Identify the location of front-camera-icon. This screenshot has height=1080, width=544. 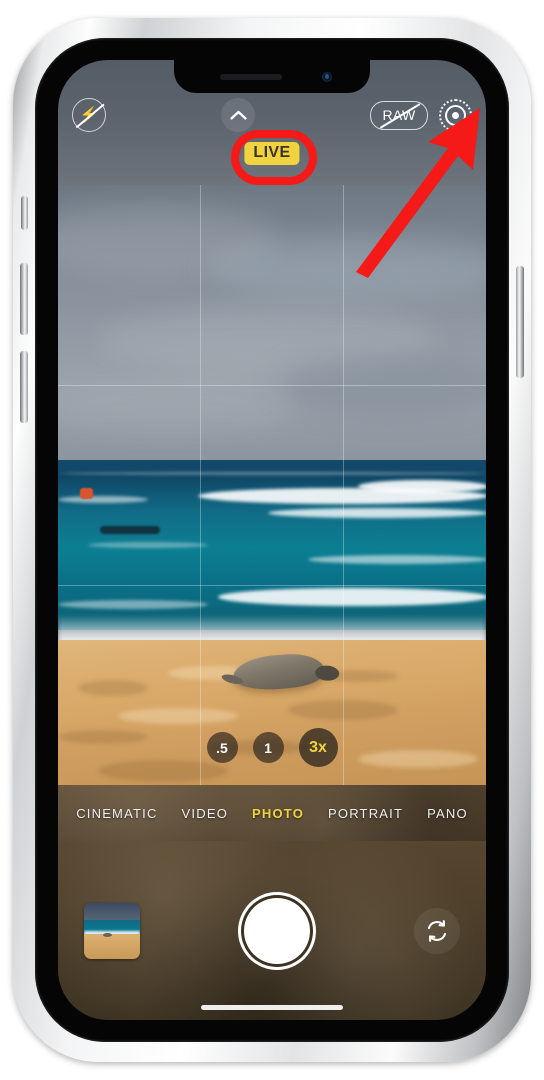
(327, 77).